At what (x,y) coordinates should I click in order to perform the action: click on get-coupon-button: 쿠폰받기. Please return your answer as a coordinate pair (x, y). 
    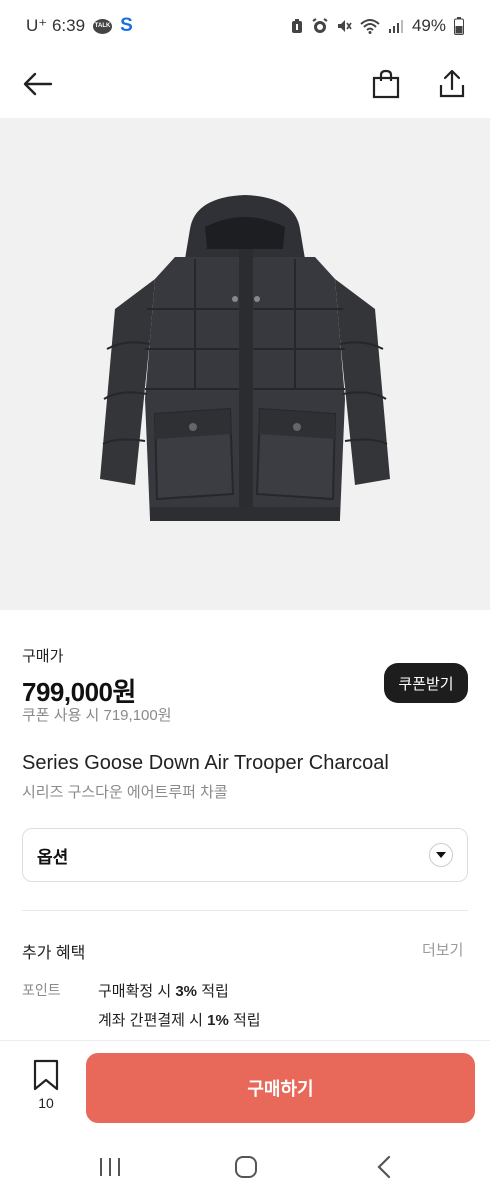
    Looking at the image, I should click on (426, 683).